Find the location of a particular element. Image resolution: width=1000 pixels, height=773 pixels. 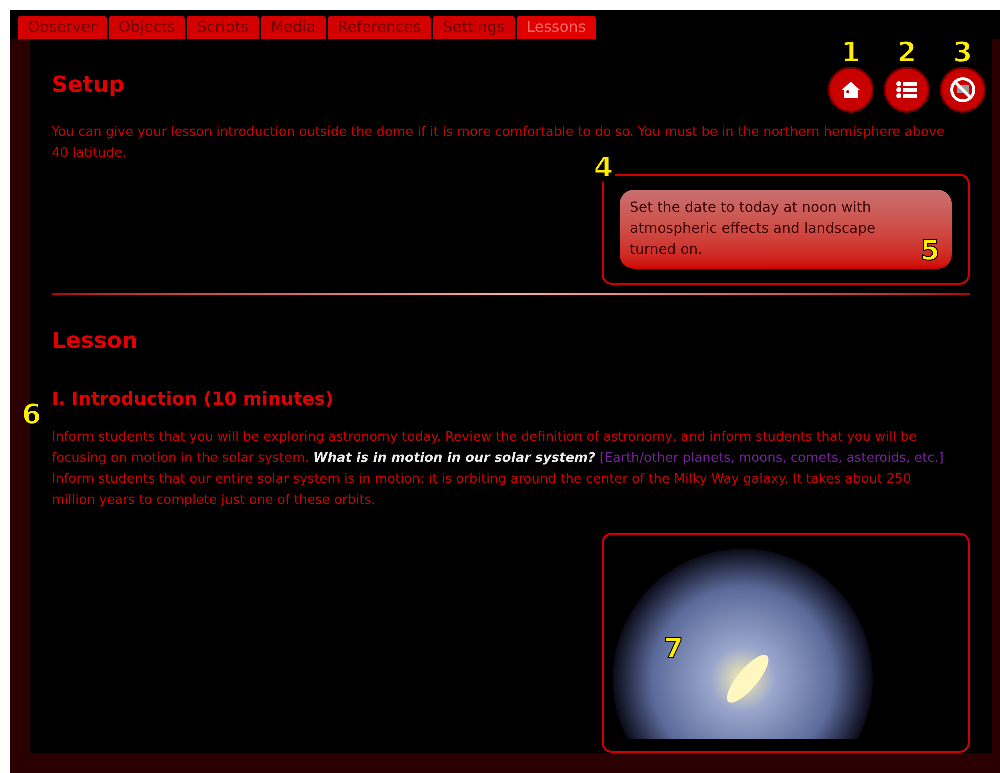

tab: Observer is located at coordinates (62, 27).